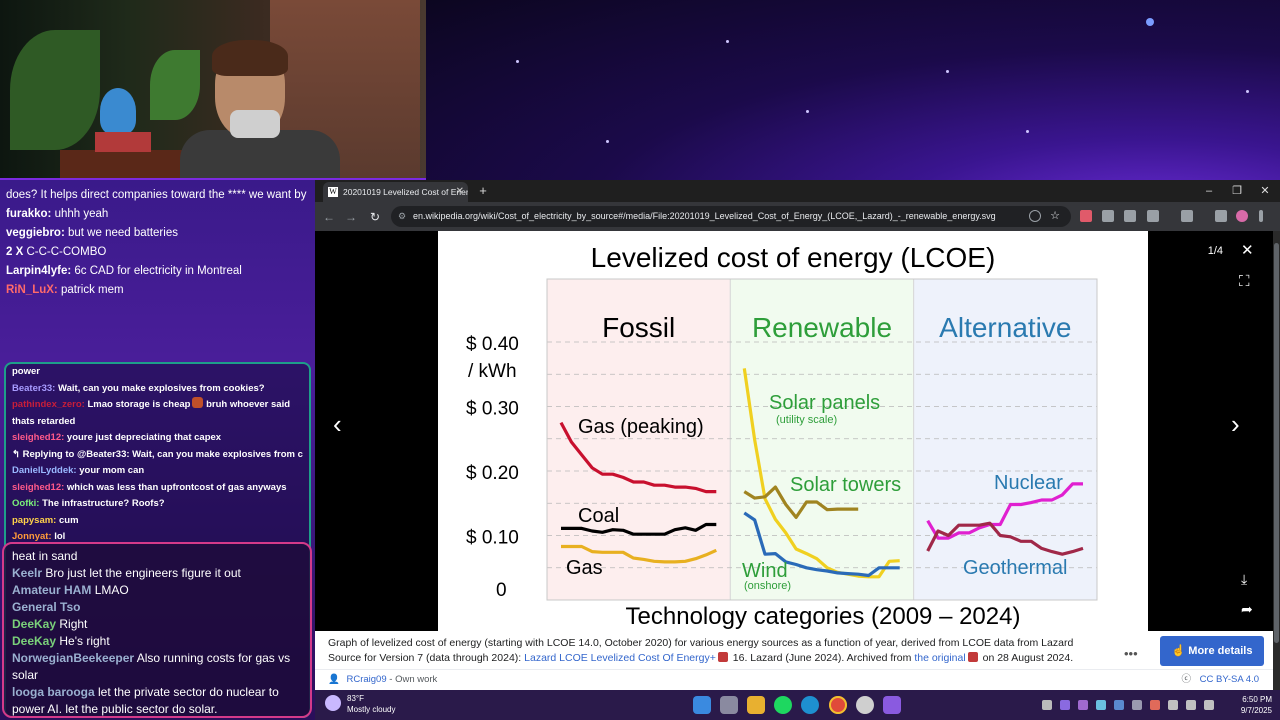  What do you see at coordinates (865, 705) in the screenshot?
I see `obs-icon` at bounding box center [865, 705].